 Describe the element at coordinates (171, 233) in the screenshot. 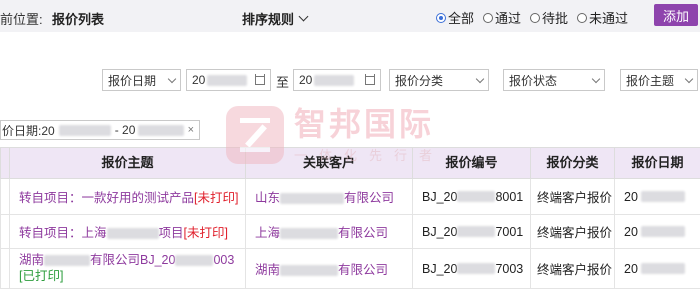

I see `subject-text-end: 项目` at that location.